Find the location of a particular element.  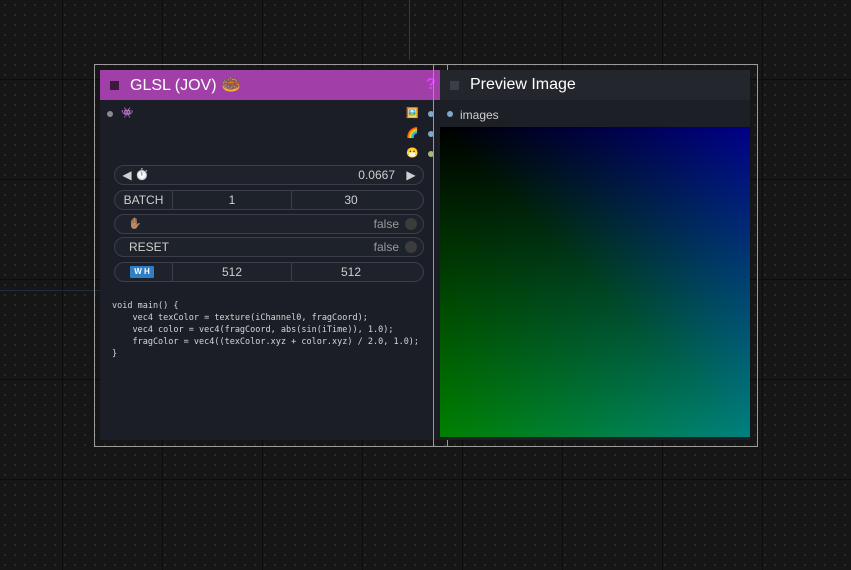

increment-arrow-icon: ▶ is located at coordinates (411, 175).